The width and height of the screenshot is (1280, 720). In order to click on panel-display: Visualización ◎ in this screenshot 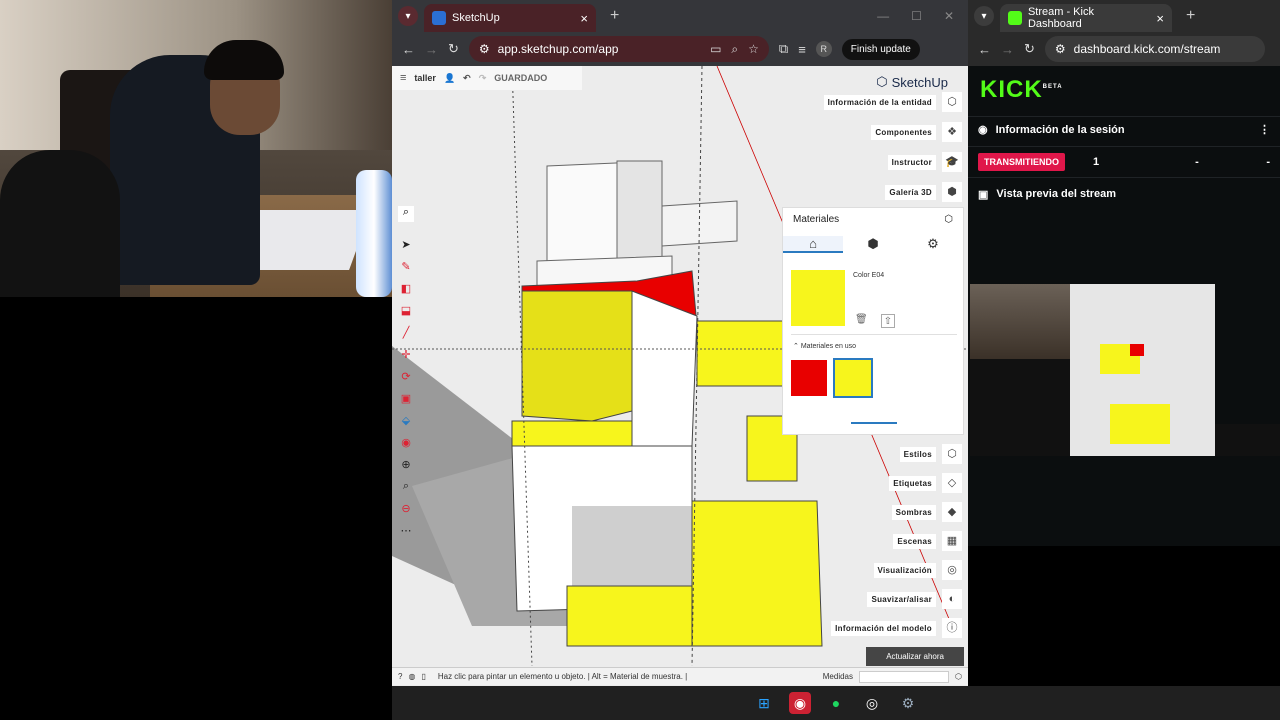, I will do `click(887, 570)`.